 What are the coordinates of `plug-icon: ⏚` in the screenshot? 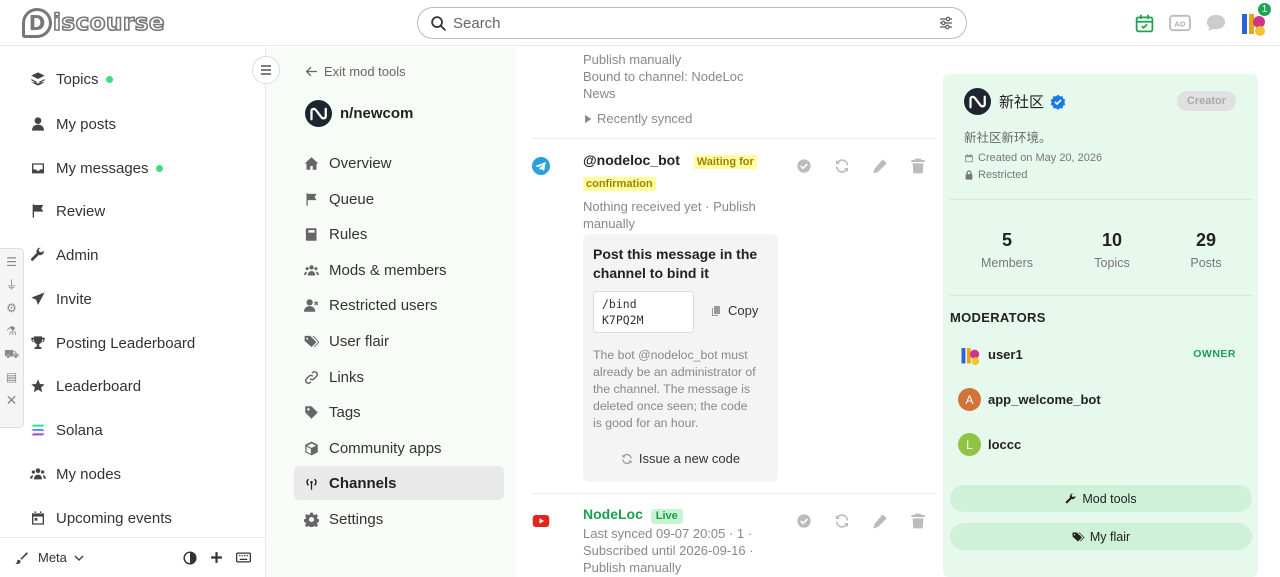 It's located at (11, 285).